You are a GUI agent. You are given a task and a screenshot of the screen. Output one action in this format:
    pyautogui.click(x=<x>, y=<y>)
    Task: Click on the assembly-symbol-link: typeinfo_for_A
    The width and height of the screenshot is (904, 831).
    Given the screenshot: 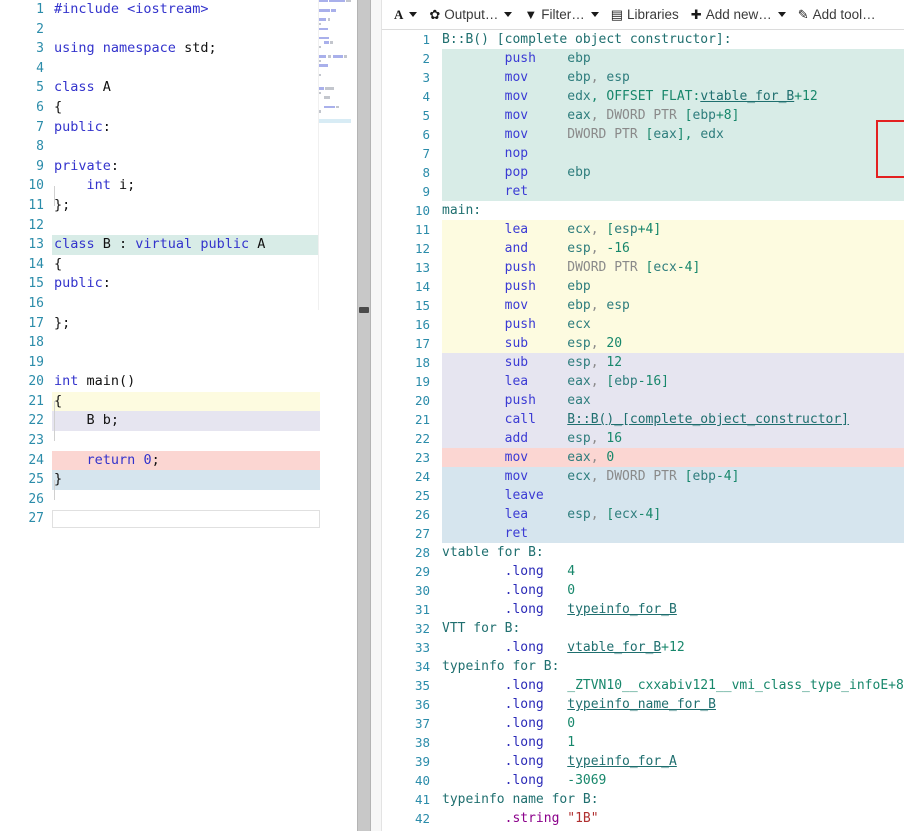 What is the action you would take?
    pyautogui.click(x=622, y=761)
    